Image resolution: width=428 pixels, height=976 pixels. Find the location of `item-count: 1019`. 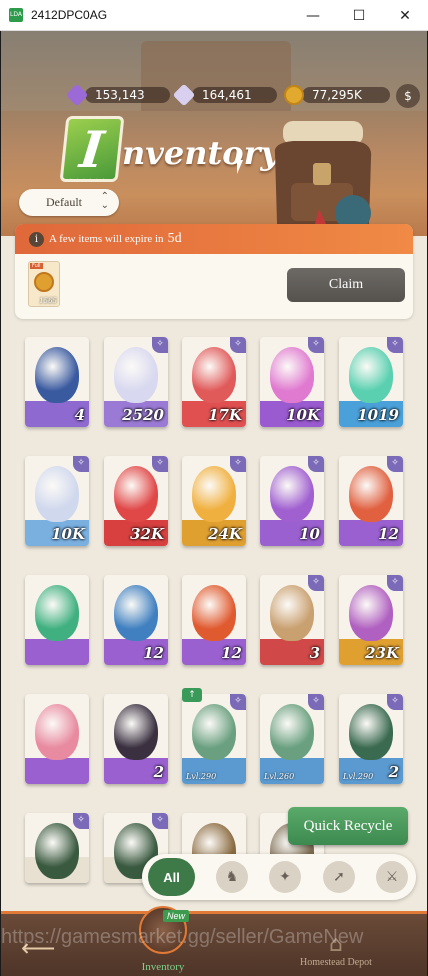

item-count: 1019 is located at coordinates (378, 415).